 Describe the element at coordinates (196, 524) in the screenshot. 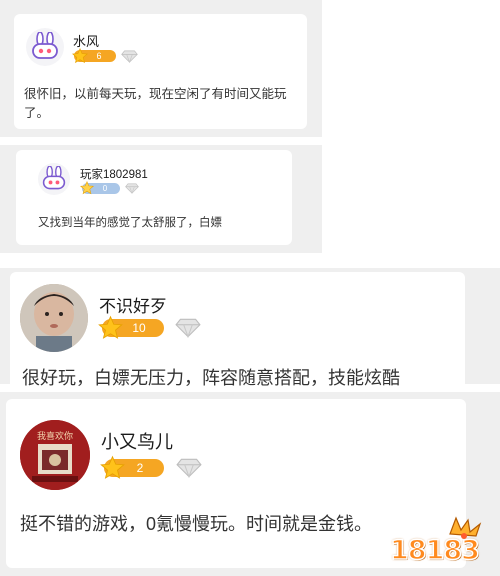

I see `comment-text: 挺不错的游戏，0氪慢慢玩。时间就是金钱。` at that location.